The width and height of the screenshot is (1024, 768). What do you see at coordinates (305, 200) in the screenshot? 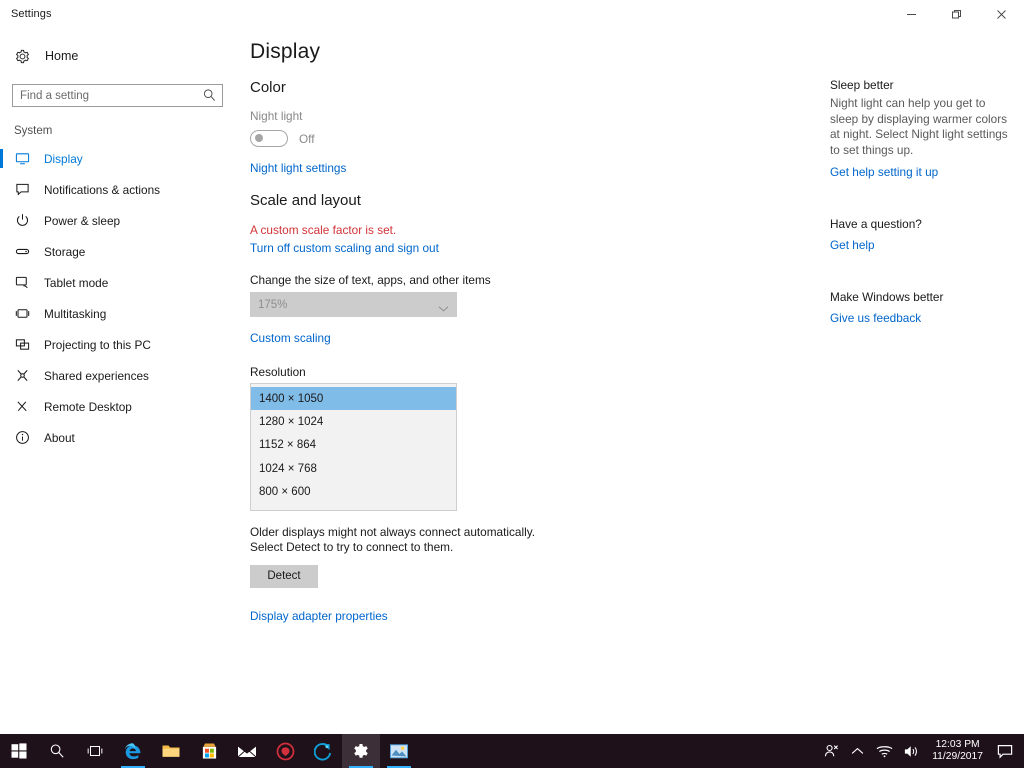
I see `scale-section-title: Scale and layout` at bounding box center [305, 200].